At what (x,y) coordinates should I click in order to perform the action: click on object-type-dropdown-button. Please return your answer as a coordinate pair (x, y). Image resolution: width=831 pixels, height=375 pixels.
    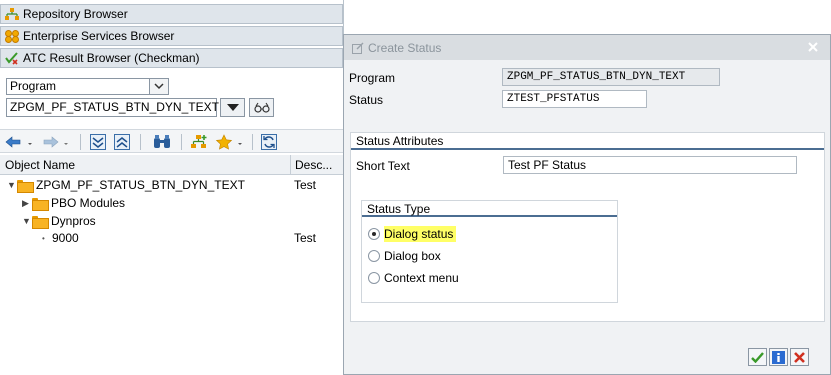
    Looking at the image, I should click on (159, 86).